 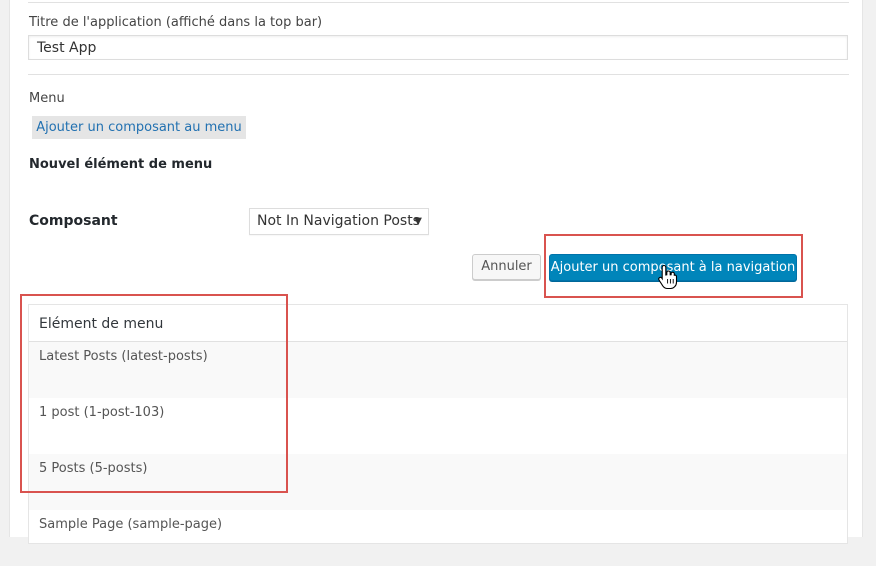 I want to click on divider-menu, so click(x=438, y=74).